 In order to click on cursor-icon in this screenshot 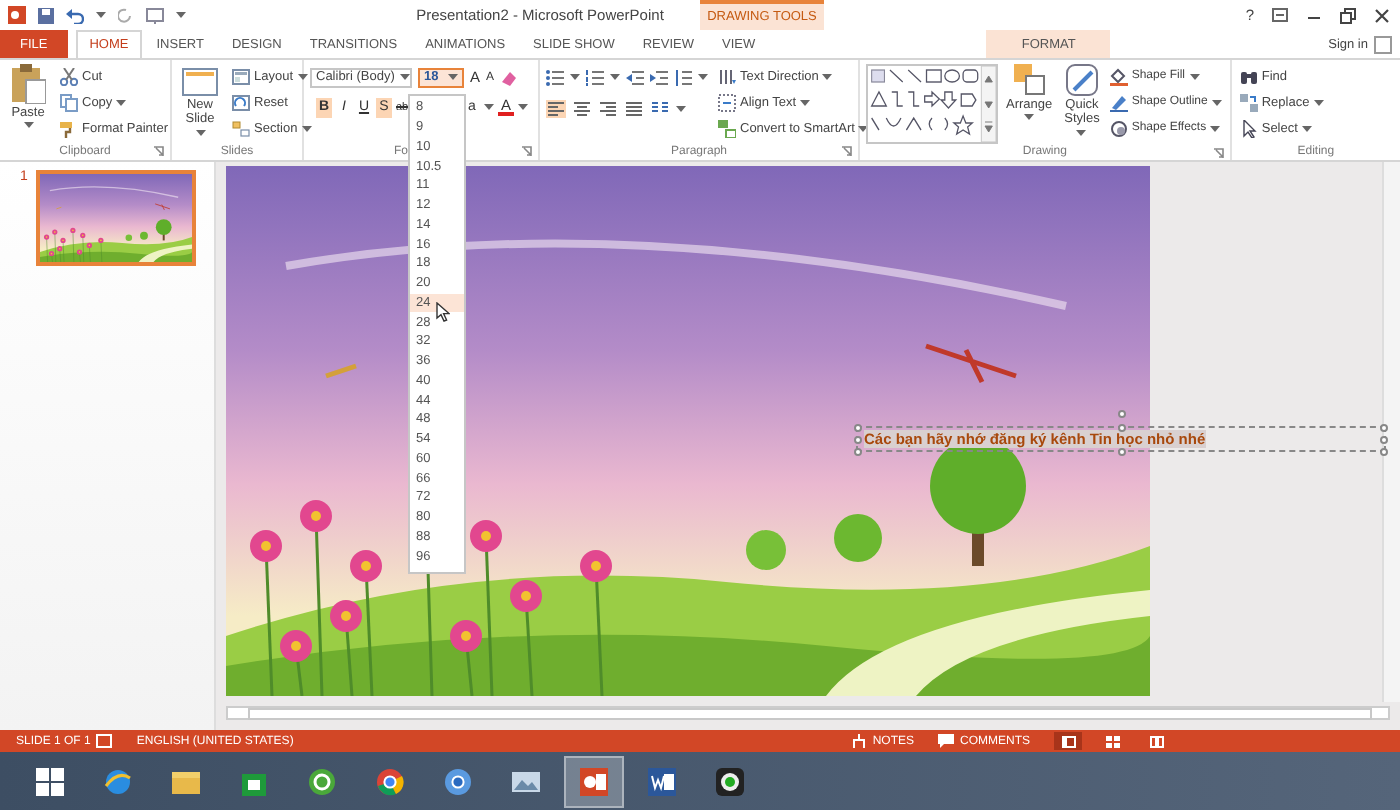, I will do `click(1248, 128)`.